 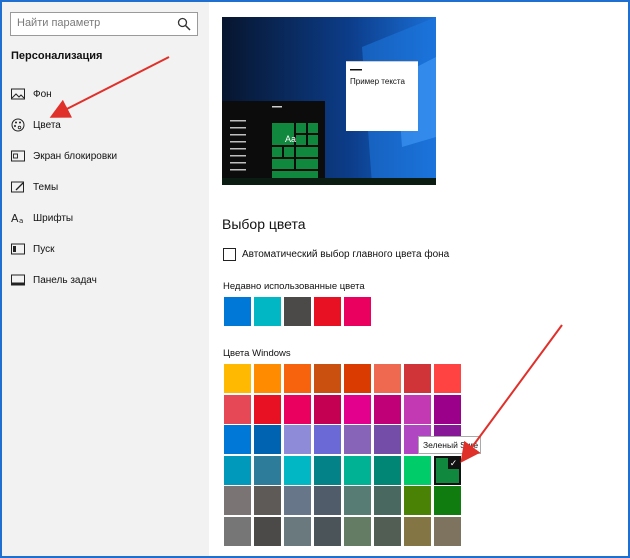 What do you see at coordinates (294, 286) in the screenshot?
I see `recent-colors-label: Недавно использованные цвета` at bounding box center [294, 286].